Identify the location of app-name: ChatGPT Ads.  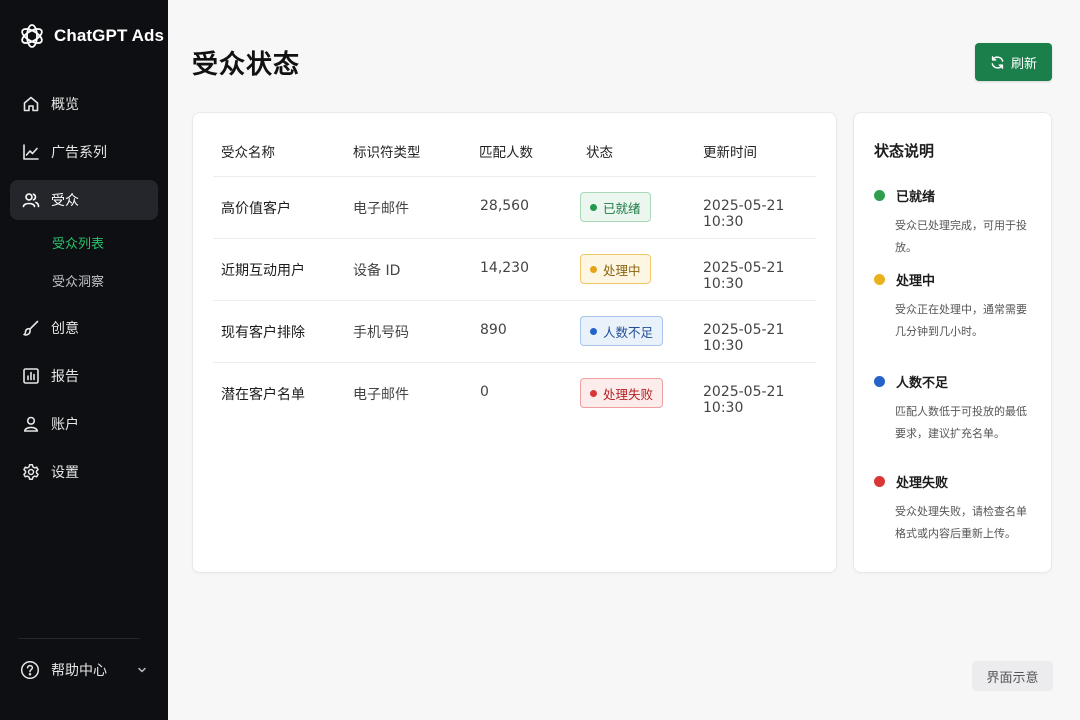
(109, 35).